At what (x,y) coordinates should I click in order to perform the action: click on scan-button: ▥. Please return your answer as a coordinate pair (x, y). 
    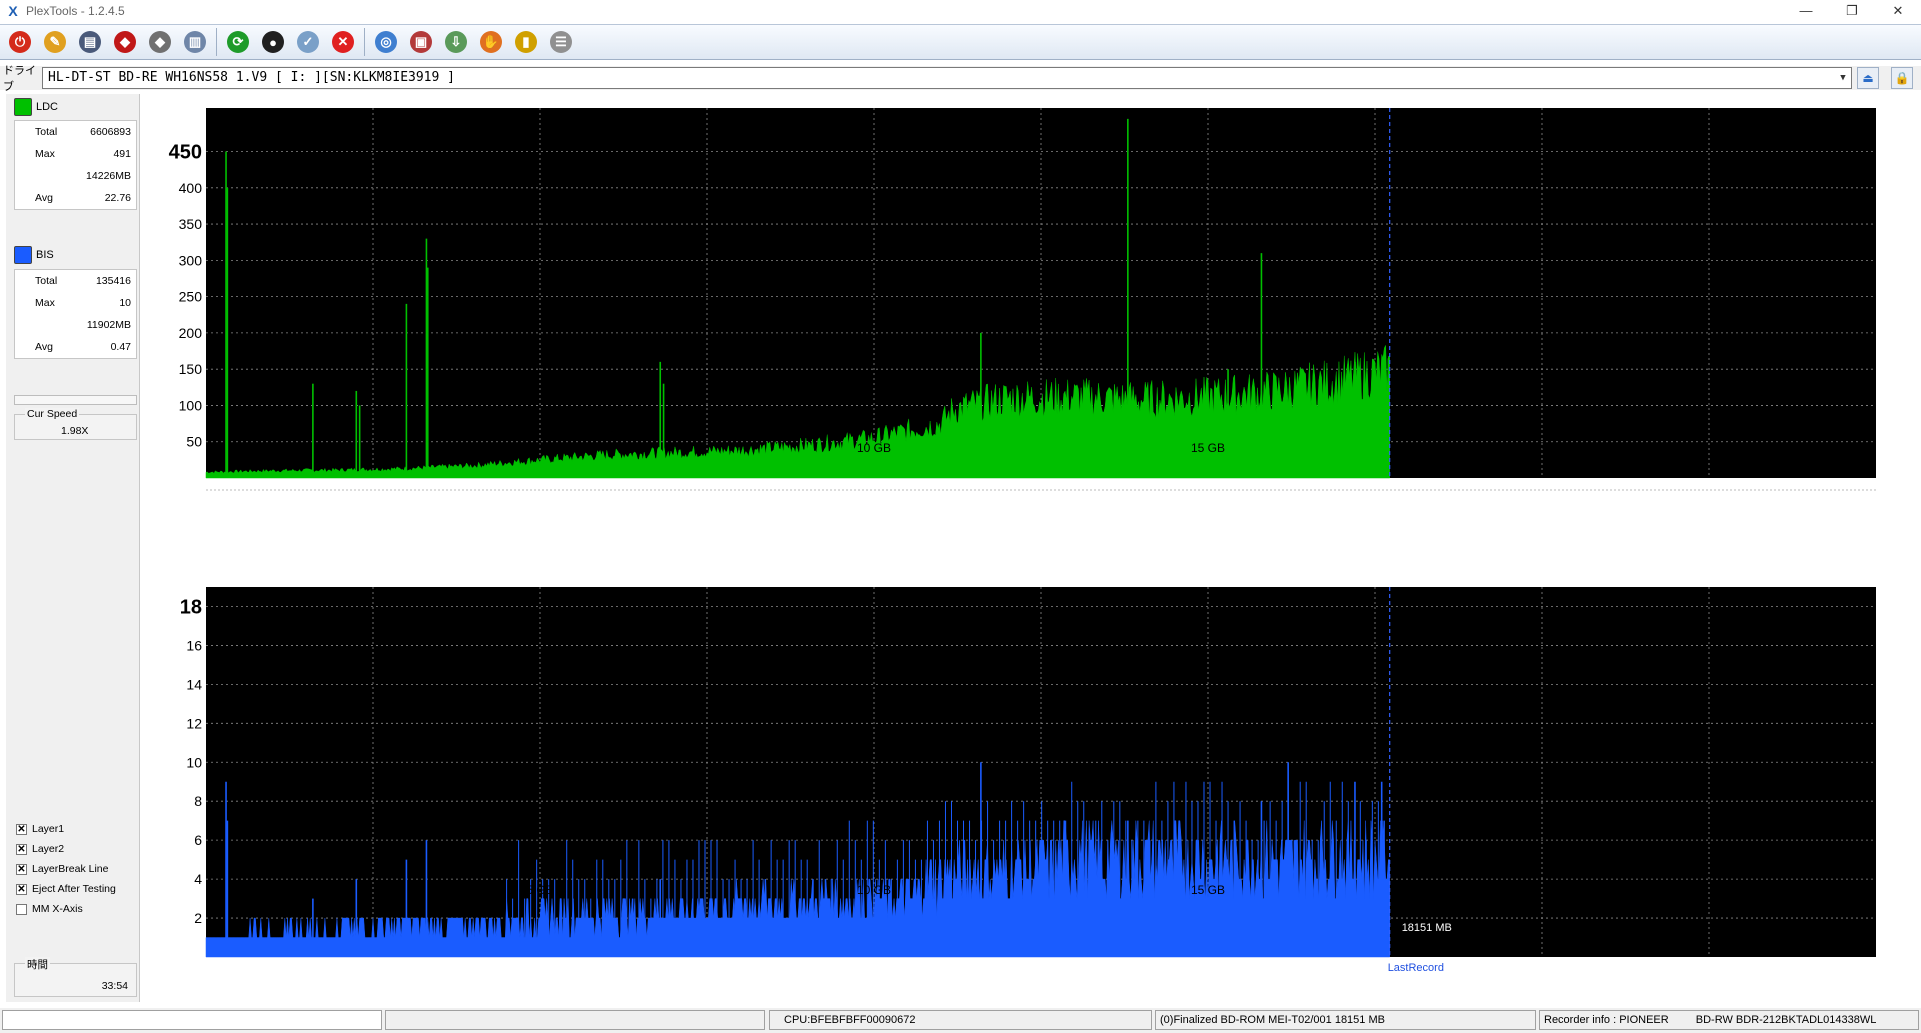
    Looking at the image, I should click on (195, 42).